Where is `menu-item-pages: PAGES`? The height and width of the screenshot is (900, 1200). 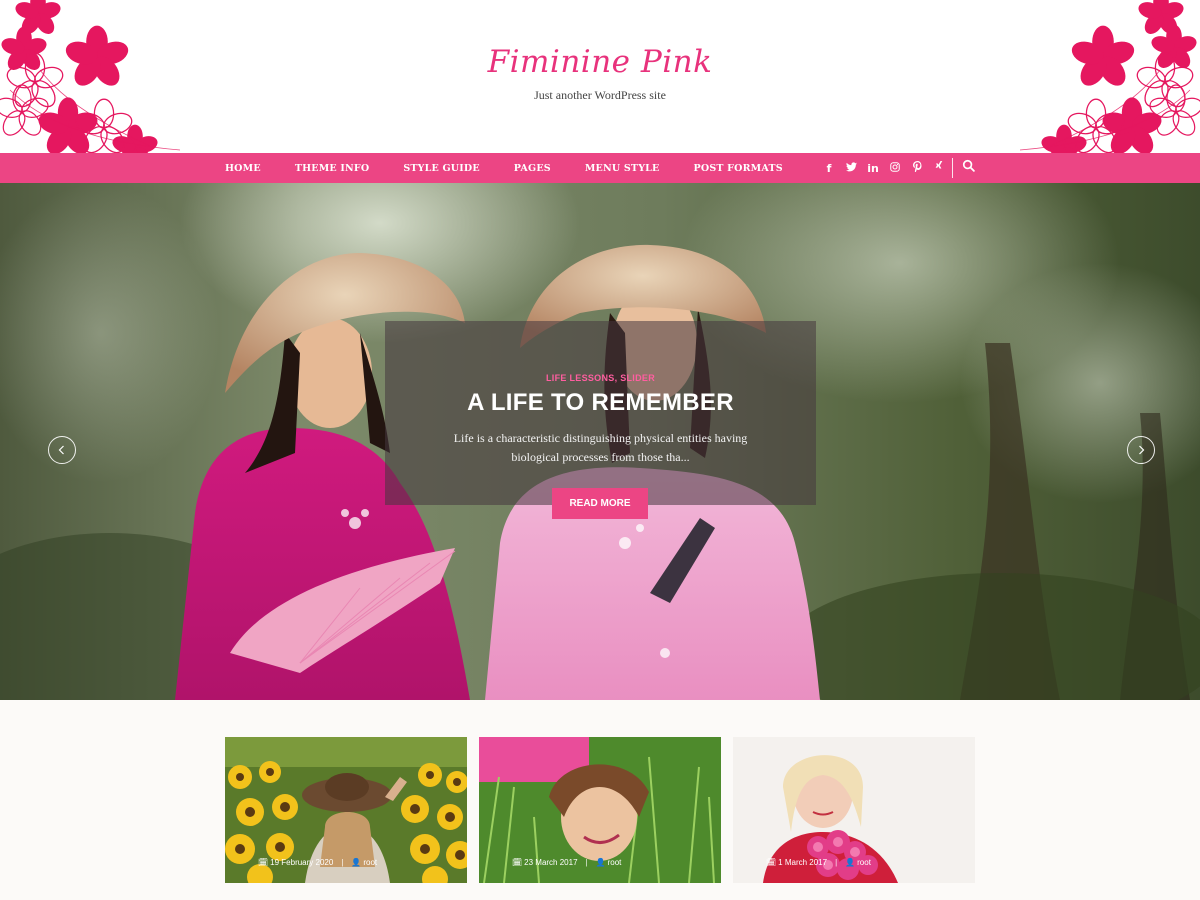
menu-item-pages: PAGES is located at coordinates (532, 168).